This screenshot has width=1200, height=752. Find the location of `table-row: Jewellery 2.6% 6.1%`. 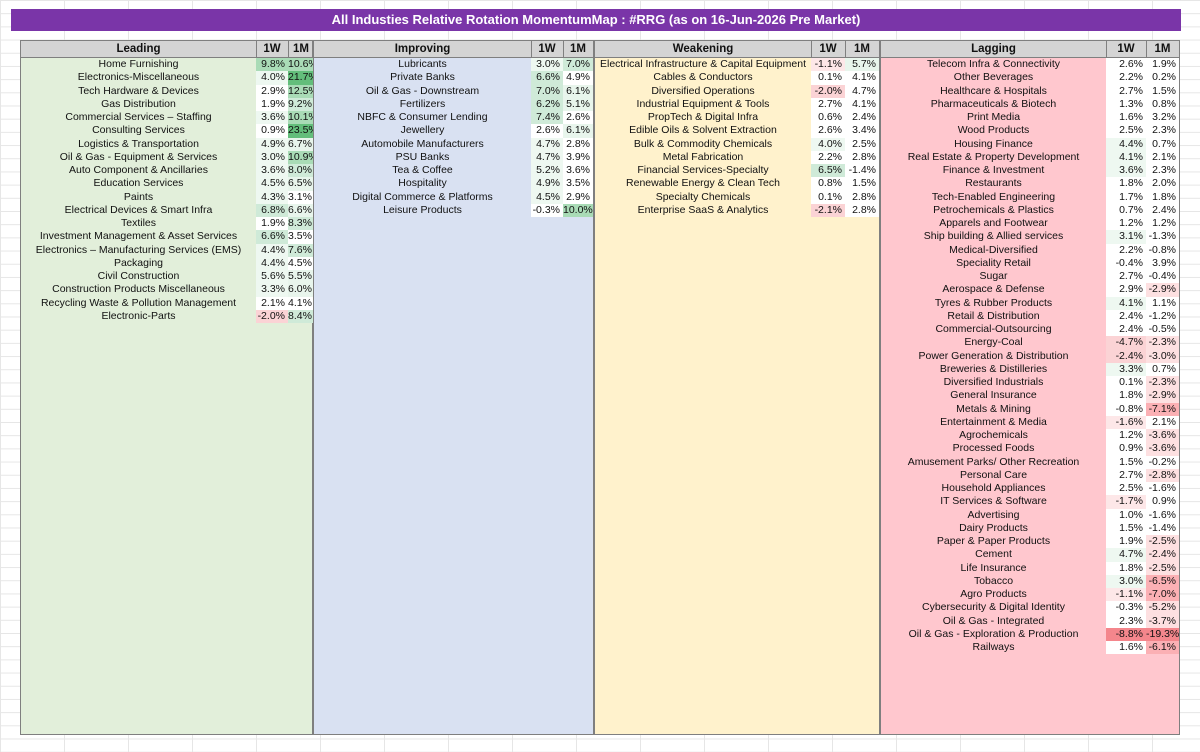

table-row: Jewellery 2.6% 6.1% is located at coordinates (453, 131).